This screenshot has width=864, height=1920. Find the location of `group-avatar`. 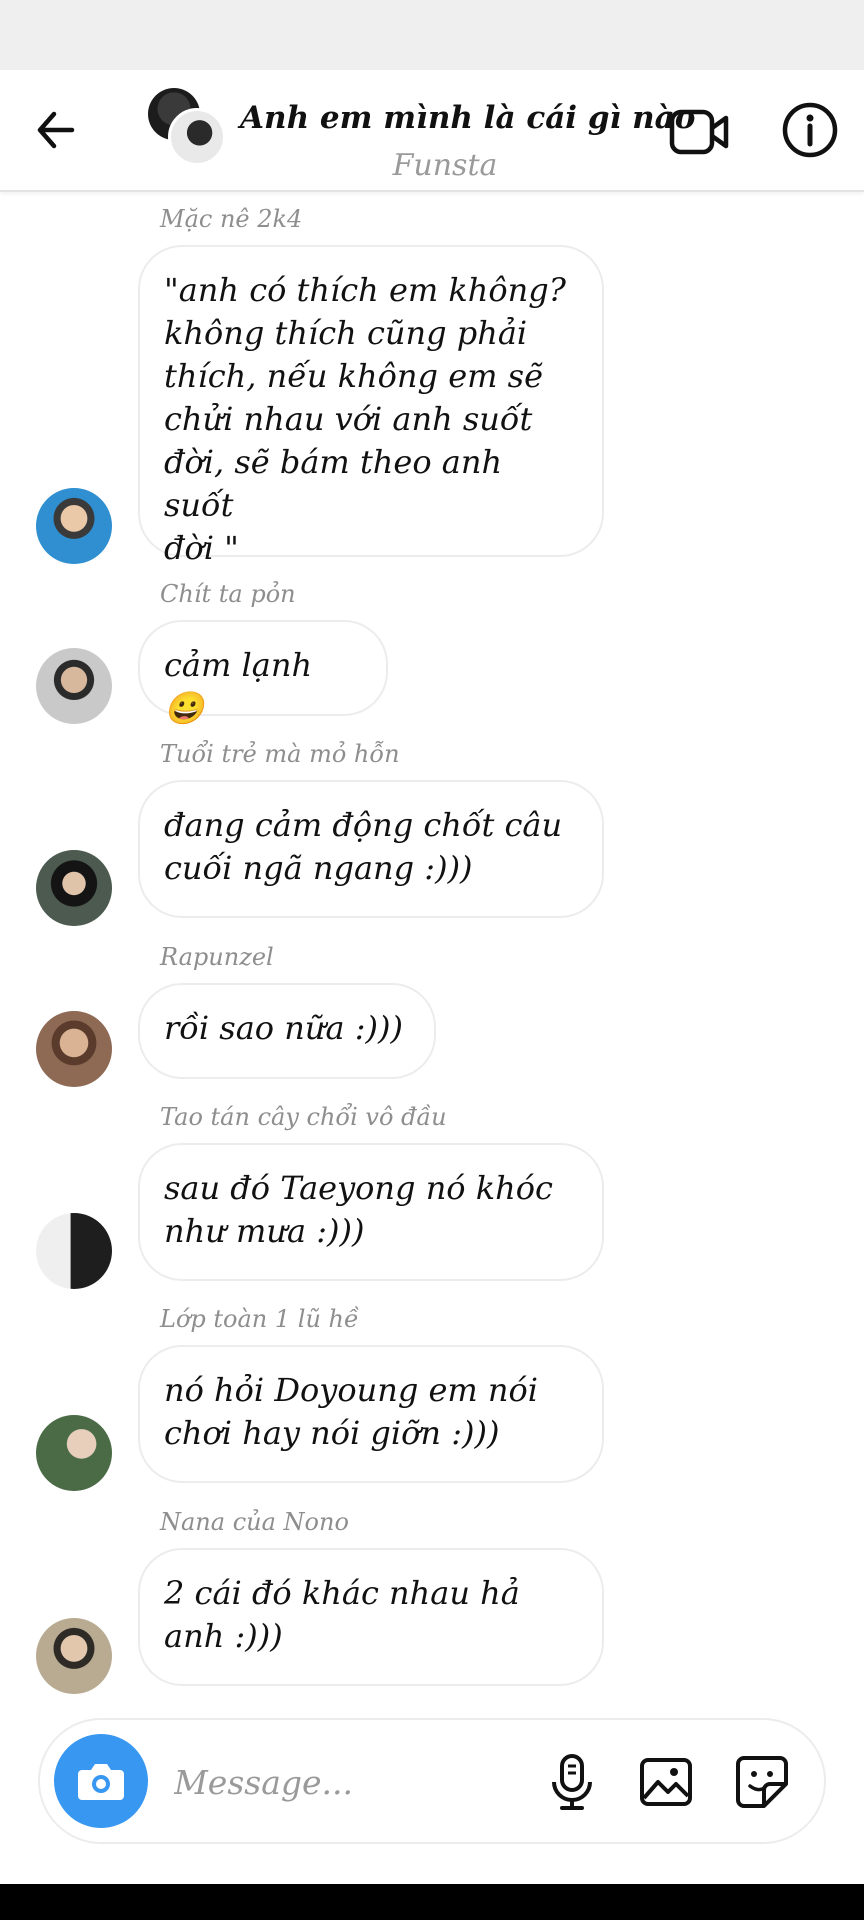

group-avatar is located at coordinates (188, 128).